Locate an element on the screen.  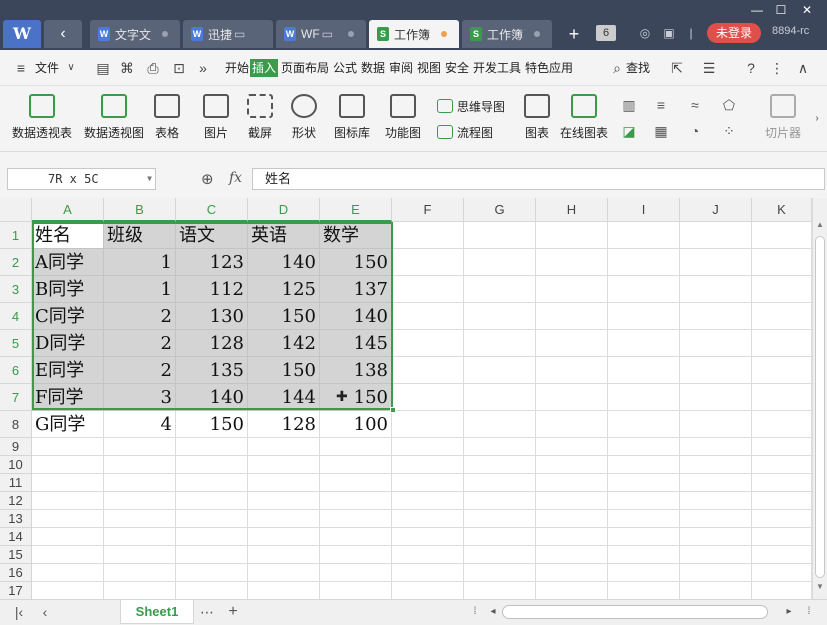
line-chart-icon: ≈ is located at coordinates (695, 105).